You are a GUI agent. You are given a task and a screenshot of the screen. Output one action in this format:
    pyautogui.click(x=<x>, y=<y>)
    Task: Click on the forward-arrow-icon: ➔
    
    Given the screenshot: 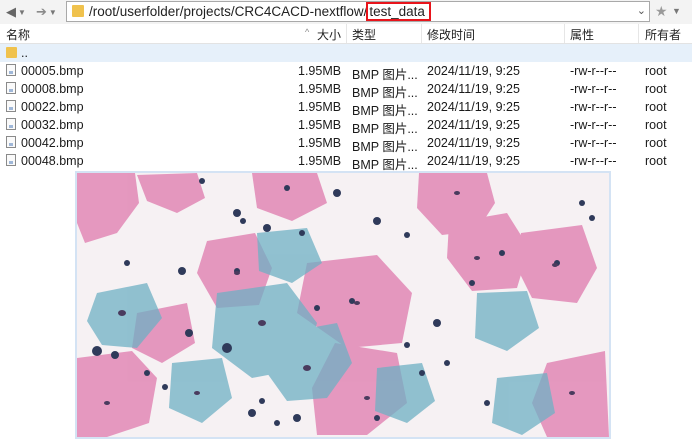 What is the action you would take?
    pyautogui.click(x=41, y=11)
    